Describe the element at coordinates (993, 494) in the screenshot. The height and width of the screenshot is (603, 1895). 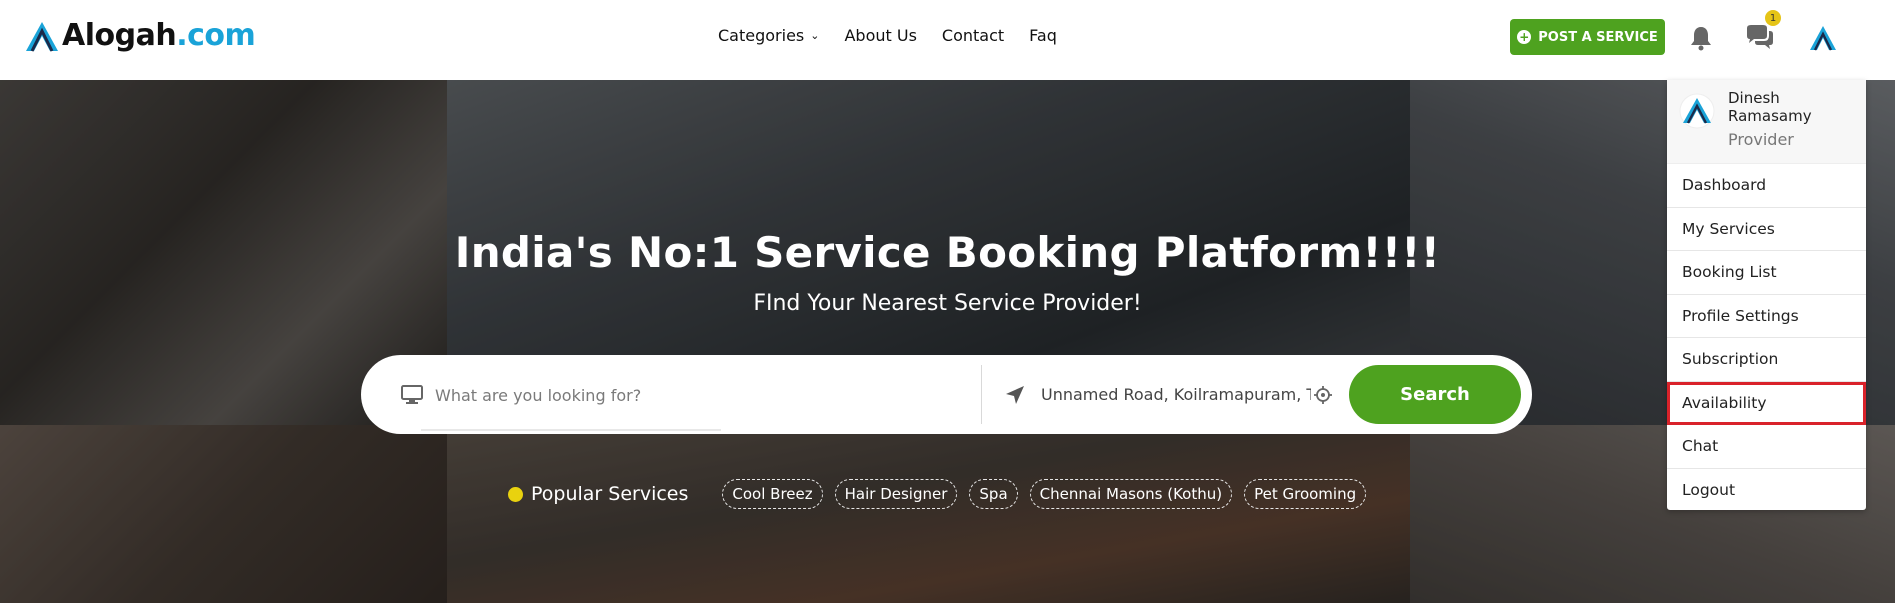
I see `popular-tag: Spa` at that location.